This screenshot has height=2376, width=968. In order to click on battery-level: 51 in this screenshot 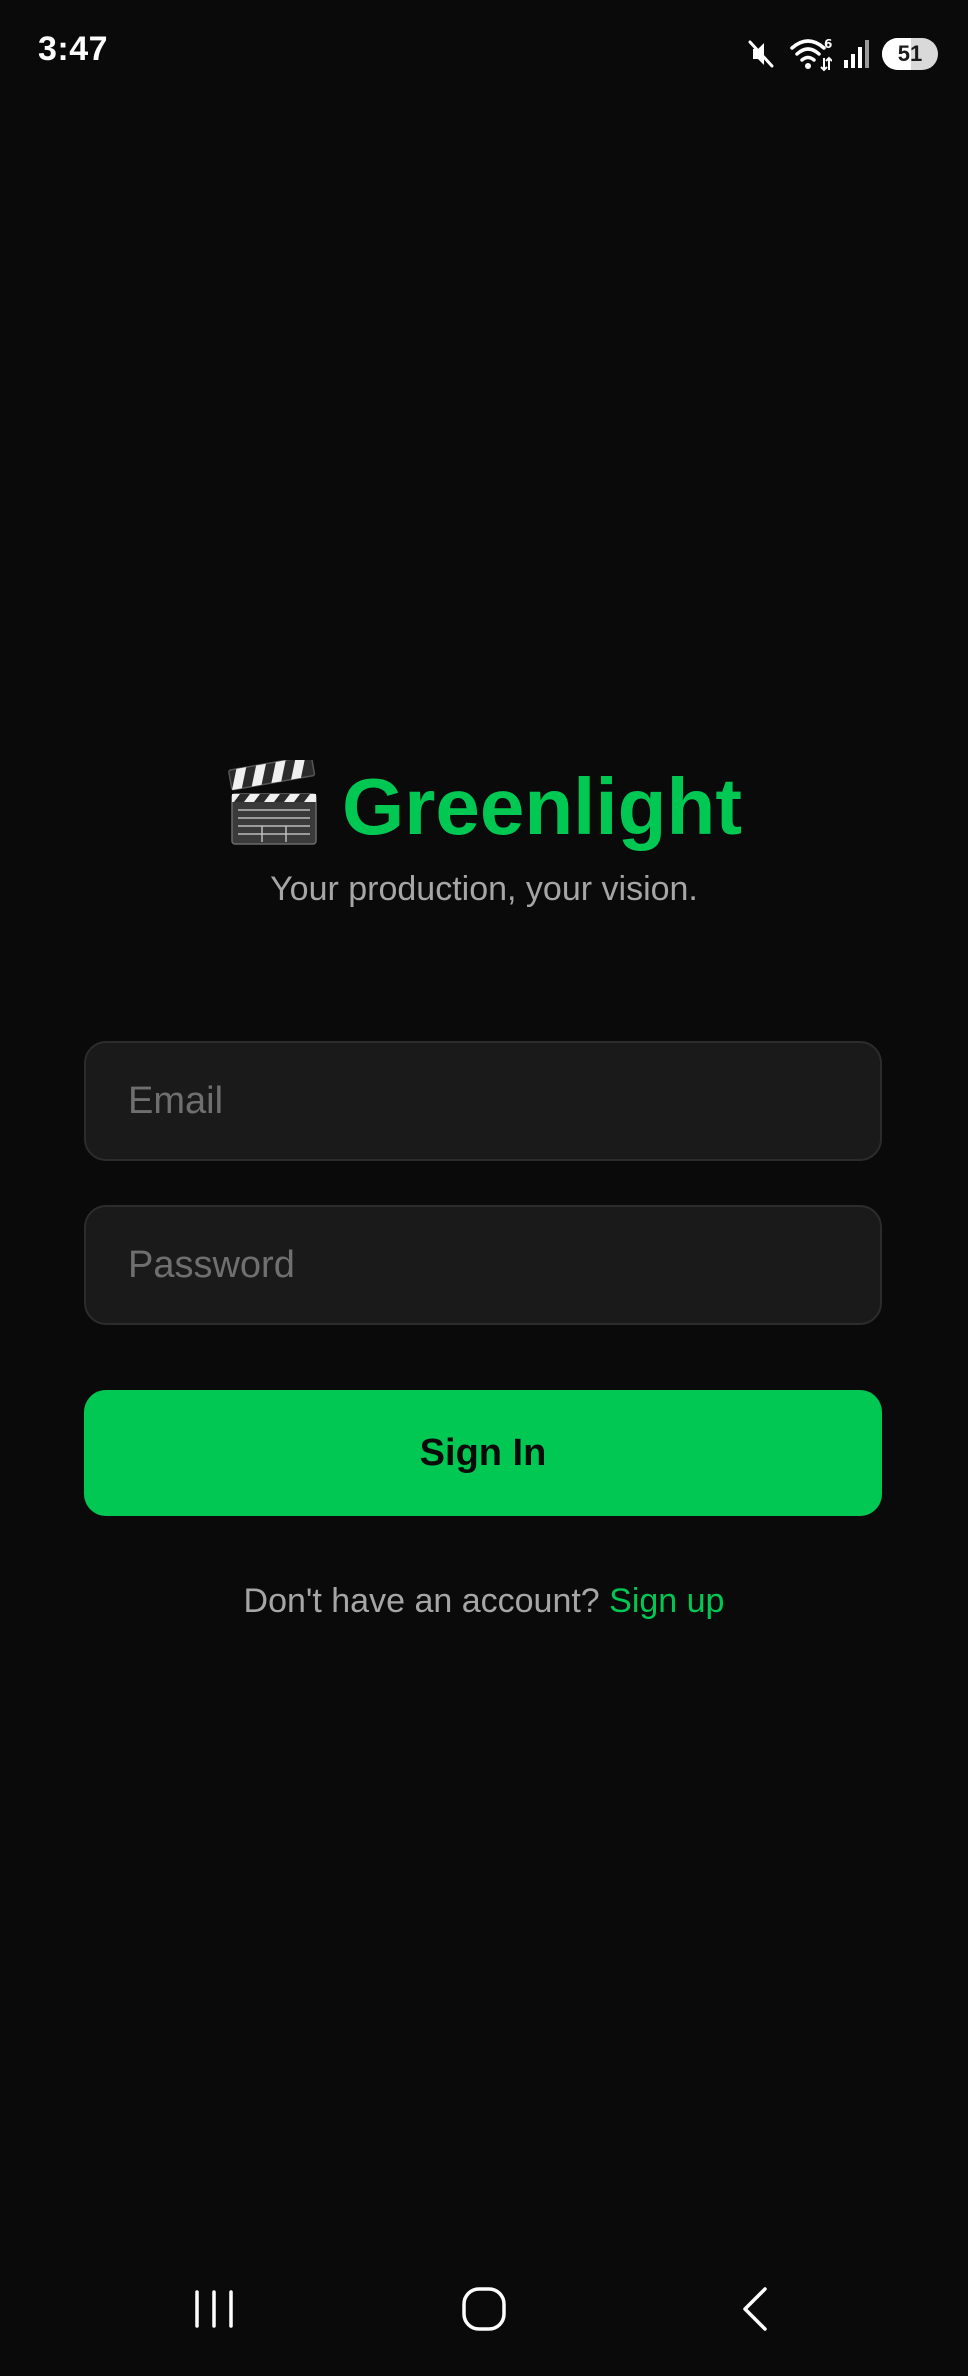, I will do `click(910, 53)`.